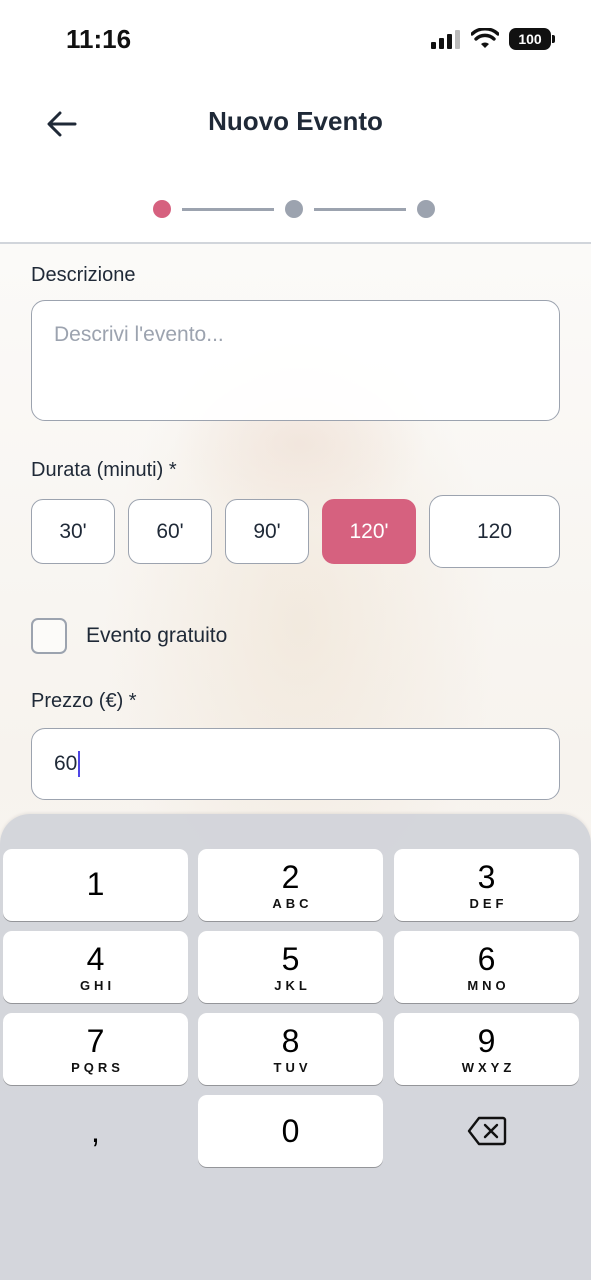 This screenshot has width=591, height=1280. Describe the element at coordinates (95, 1049) in the screenshot. I see `key-7: 7 PQRS` at that location.